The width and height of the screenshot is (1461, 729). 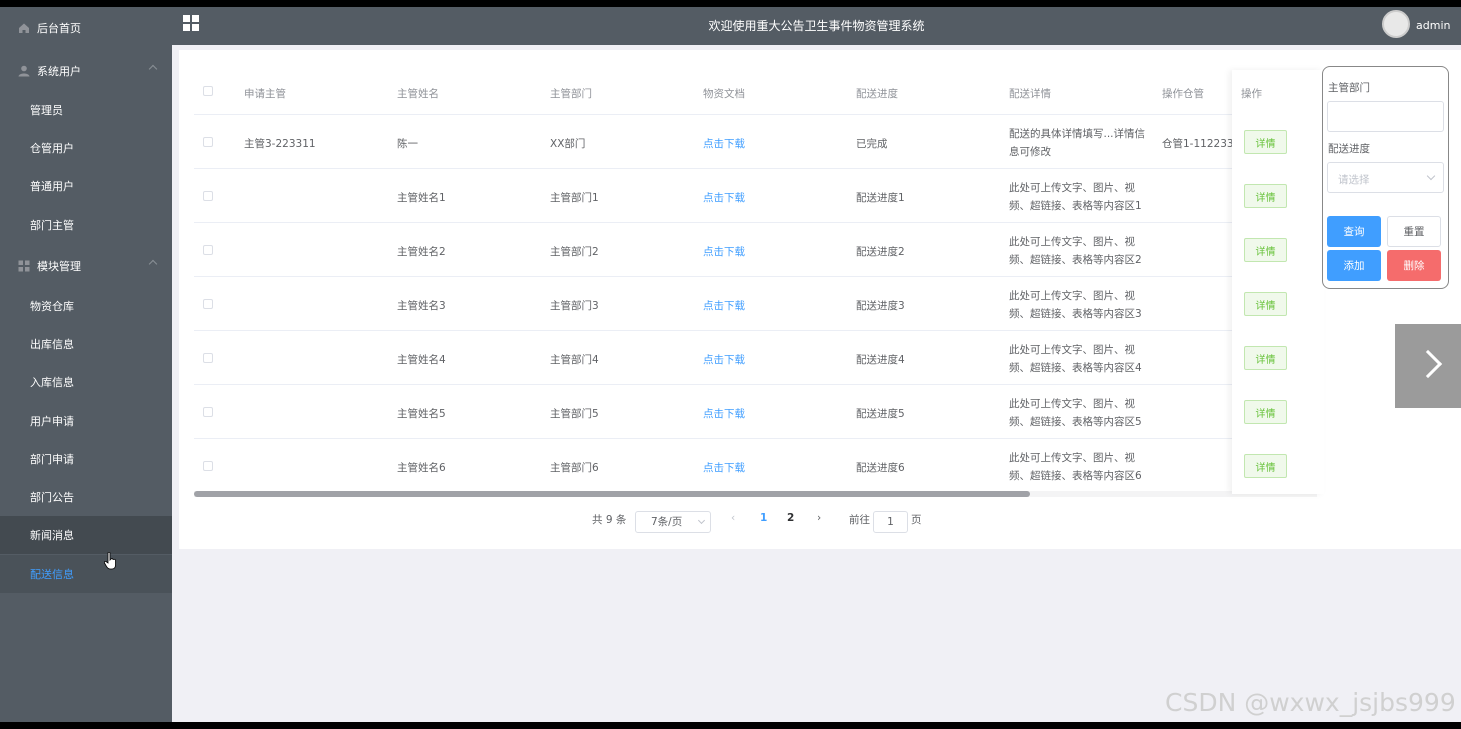 What do you see at coordinates (86, 344) in the screenshot?
I see `sidebar-item-outbound: 出库信息` at bounding box center [86, 344].